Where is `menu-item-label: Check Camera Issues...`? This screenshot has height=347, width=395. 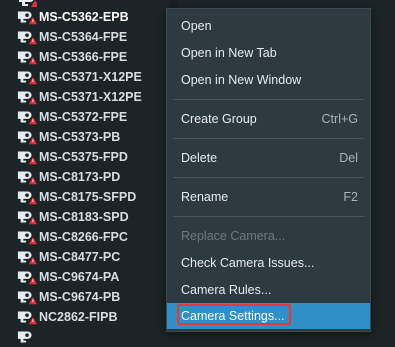
menu-item-label: Check Camera Issues... is located at coordinates (248, 263).